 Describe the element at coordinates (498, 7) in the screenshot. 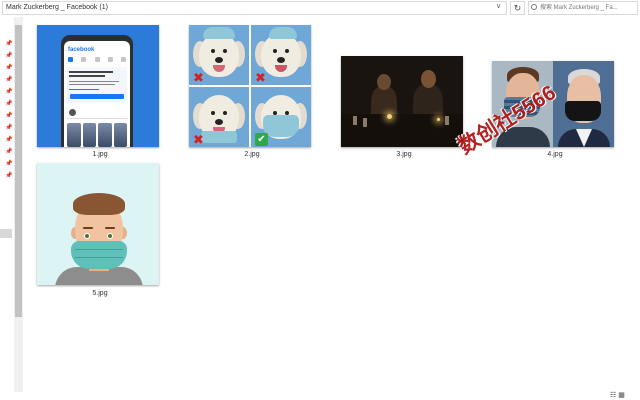

I see `chevron-down-icon: ∨` at that location.